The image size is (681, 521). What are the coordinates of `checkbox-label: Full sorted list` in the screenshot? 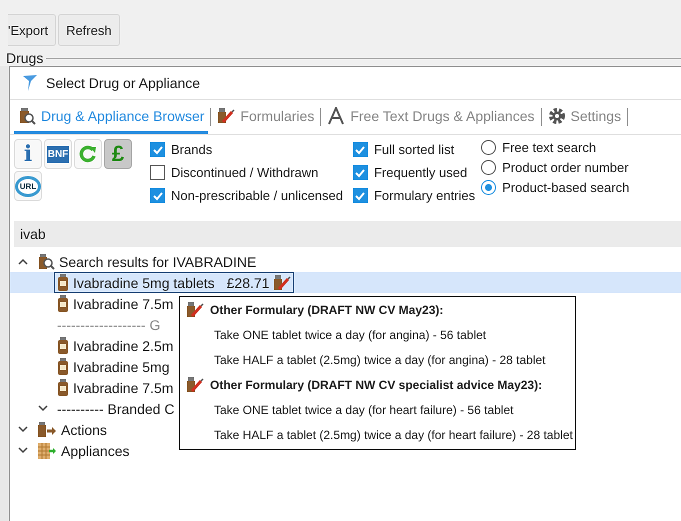 It's located at (414, 149).